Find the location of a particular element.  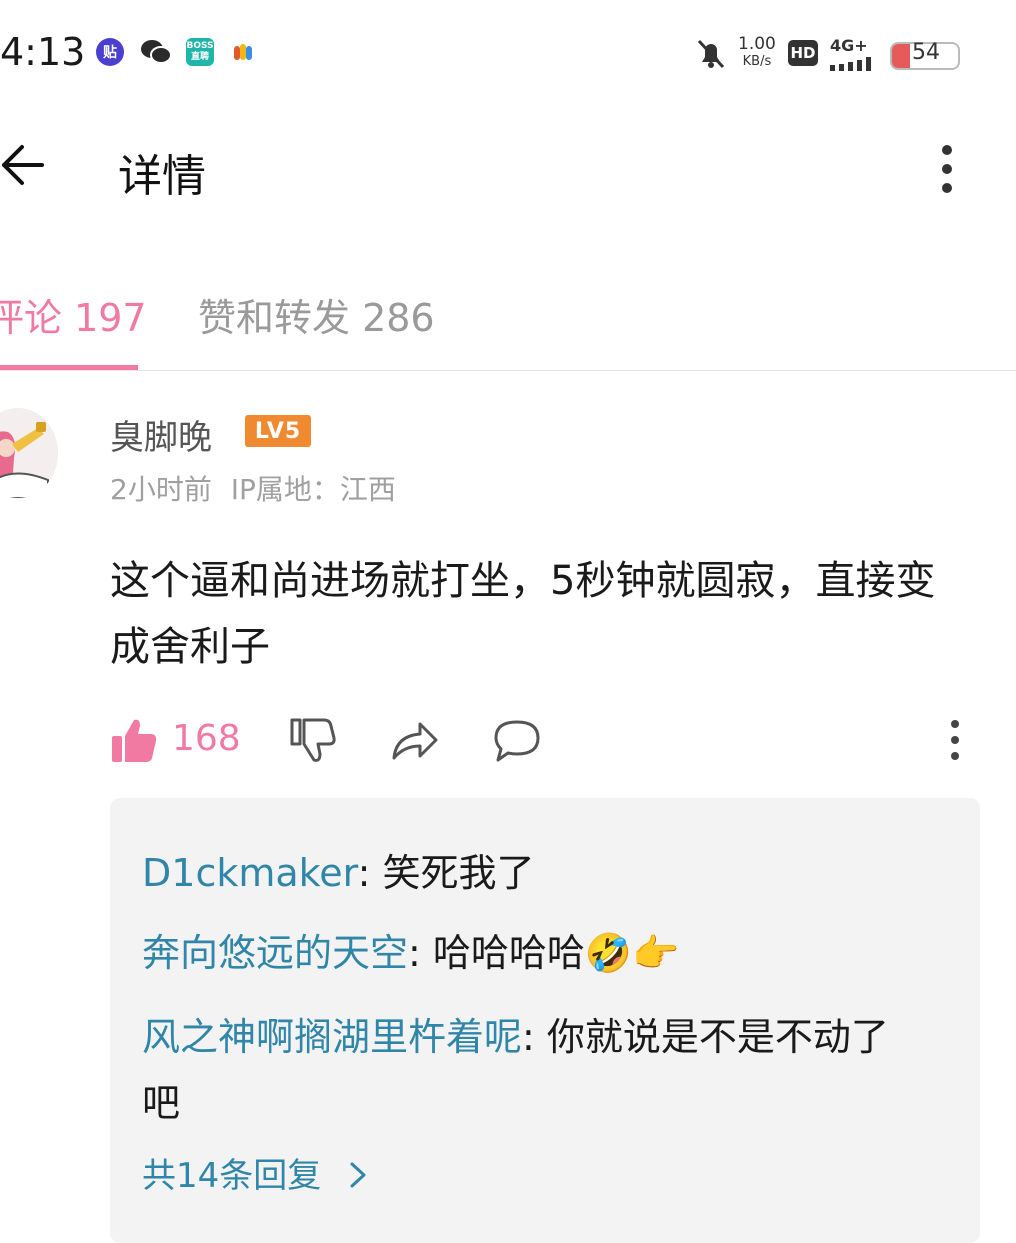

comment-more-icon is located at coordinates (955, 740).